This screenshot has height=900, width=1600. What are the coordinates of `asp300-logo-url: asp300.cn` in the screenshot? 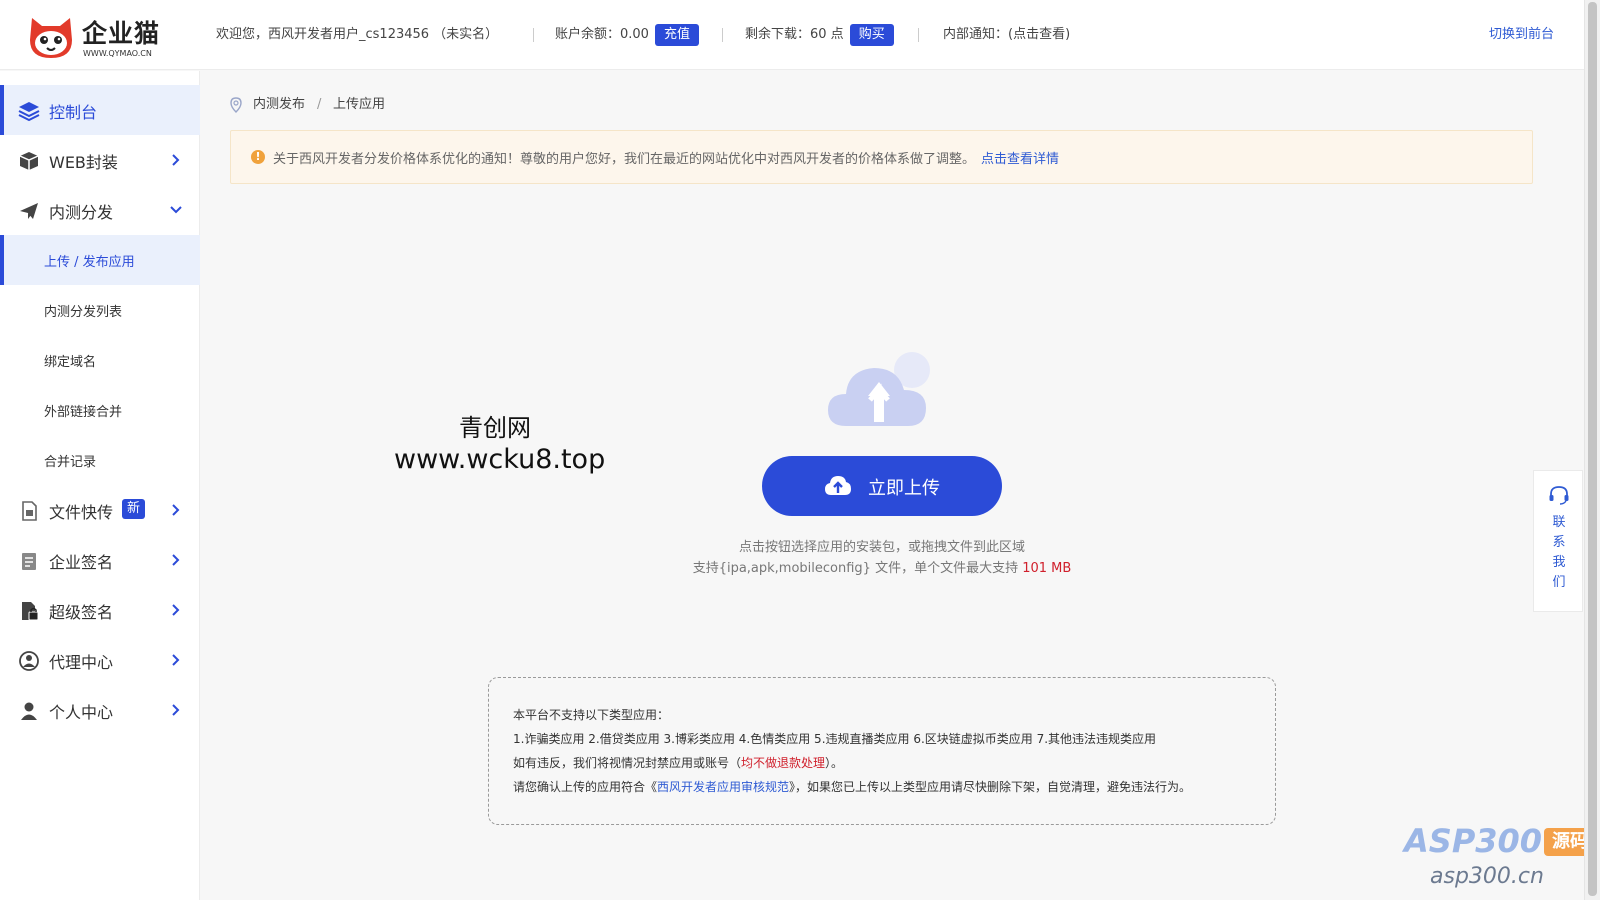 It's located at (1487, 876).